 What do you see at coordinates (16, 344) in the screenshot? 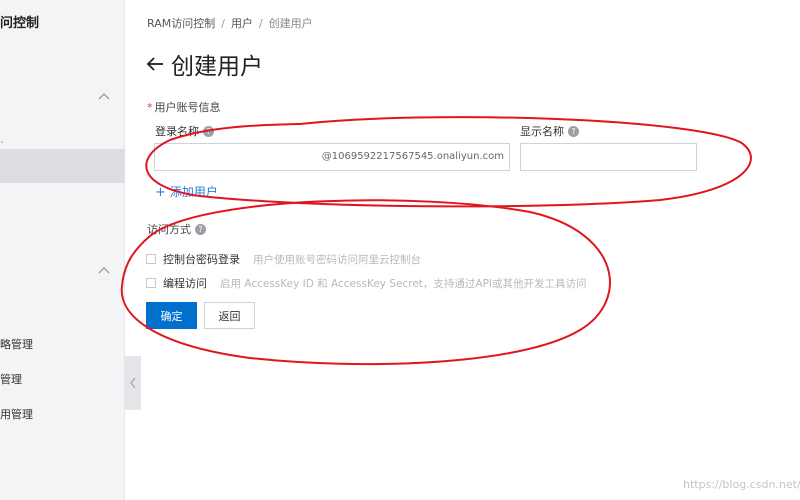
I see `sidebar-item-policy: 略管理` at bounding box center [16, 344].